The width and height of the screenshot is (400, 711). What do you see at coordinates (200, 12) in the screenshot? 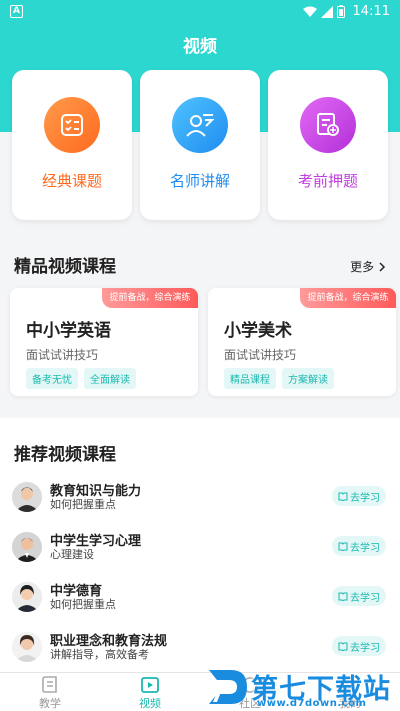
I see `status-bar: A 14:11` at bounding box center [200, 12].